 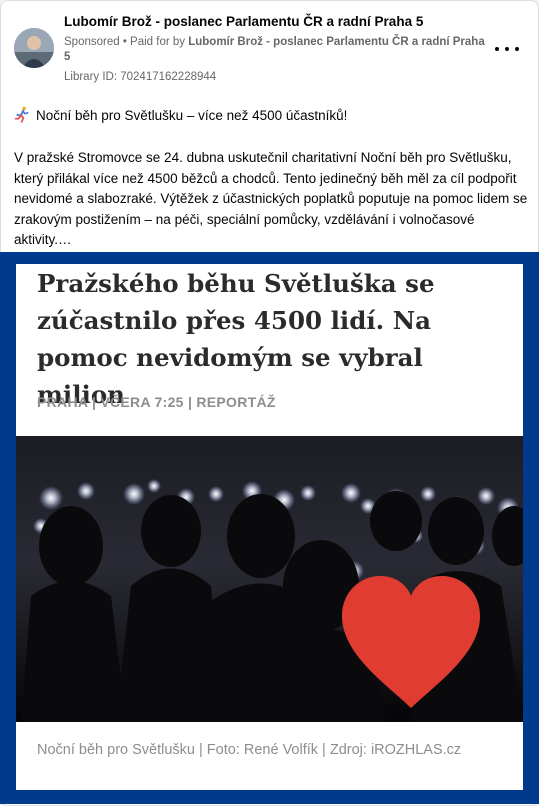 What do you see at coordinates (92, 42) in the screenshot?
I see `sponsored-label: Sponsored` at bounding box center [92, 42].